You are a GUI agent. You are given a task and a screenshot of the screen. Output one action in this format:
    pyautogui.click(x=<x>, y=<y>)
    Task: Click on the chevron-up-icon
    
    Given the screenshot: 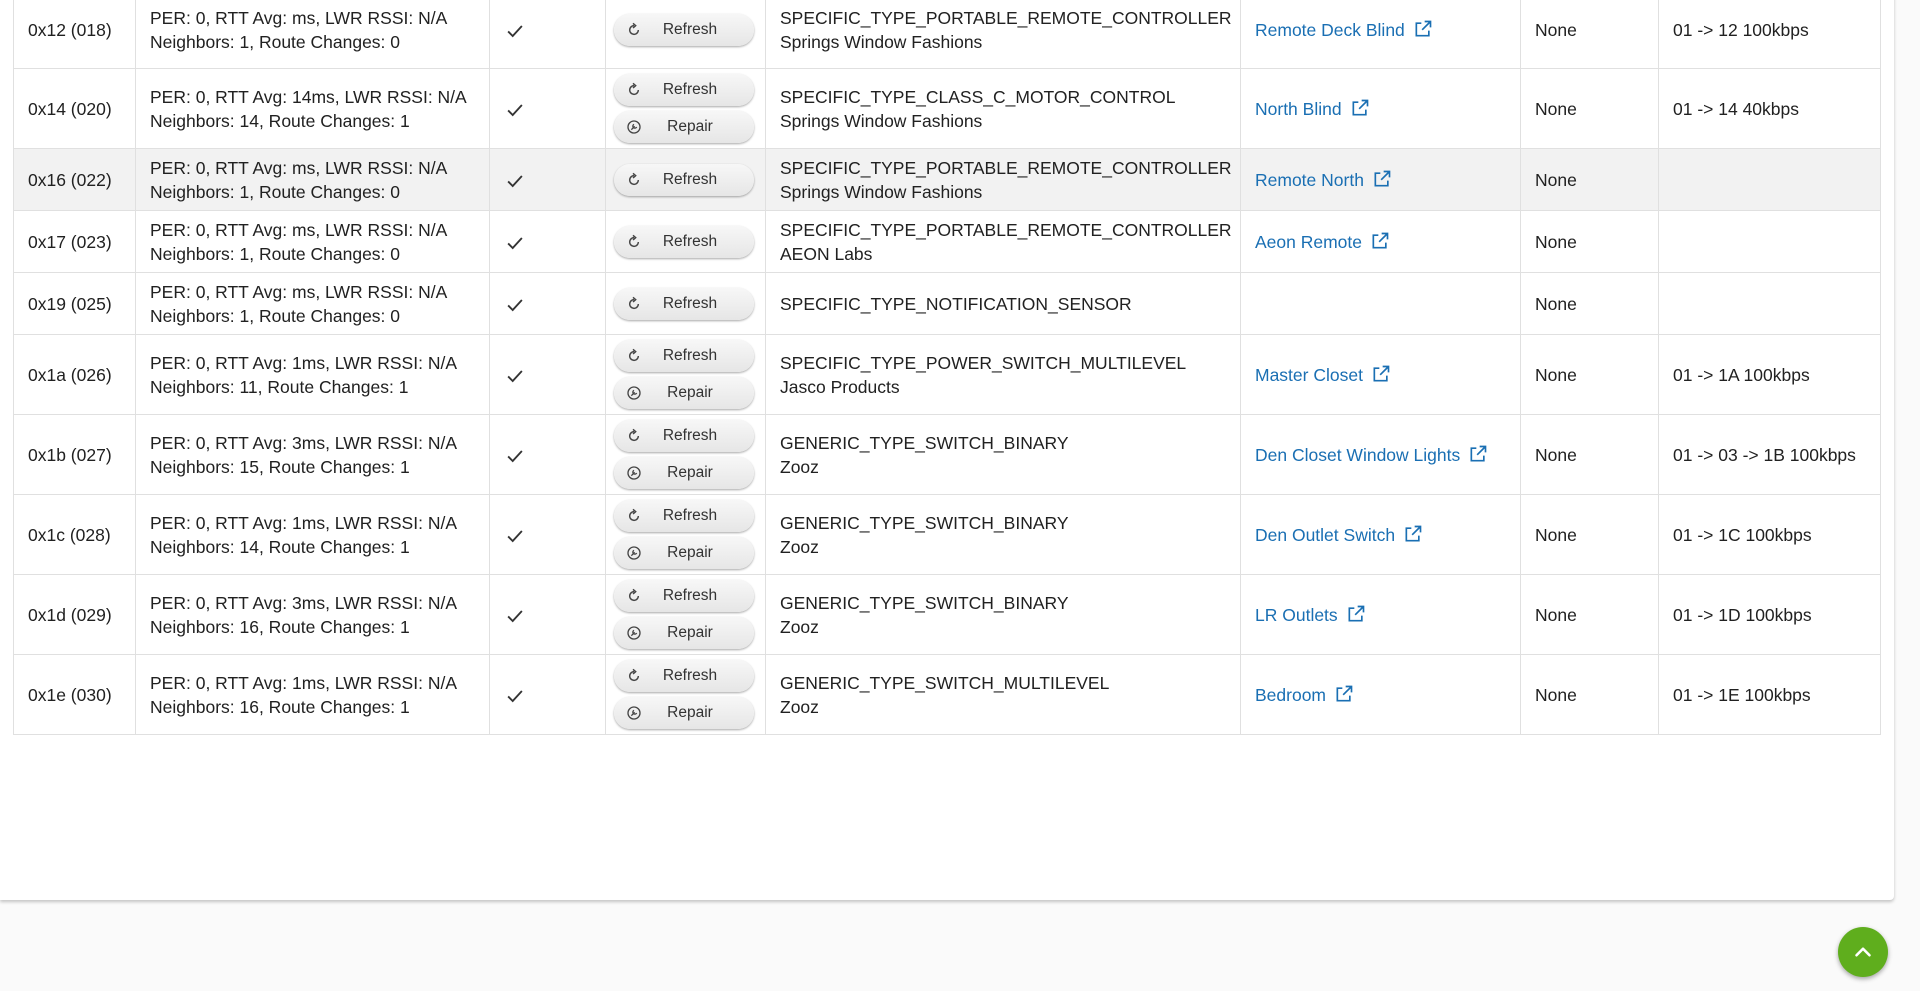 What is the action you would take?
    pyautogui.click(x=1863, y=952)
    